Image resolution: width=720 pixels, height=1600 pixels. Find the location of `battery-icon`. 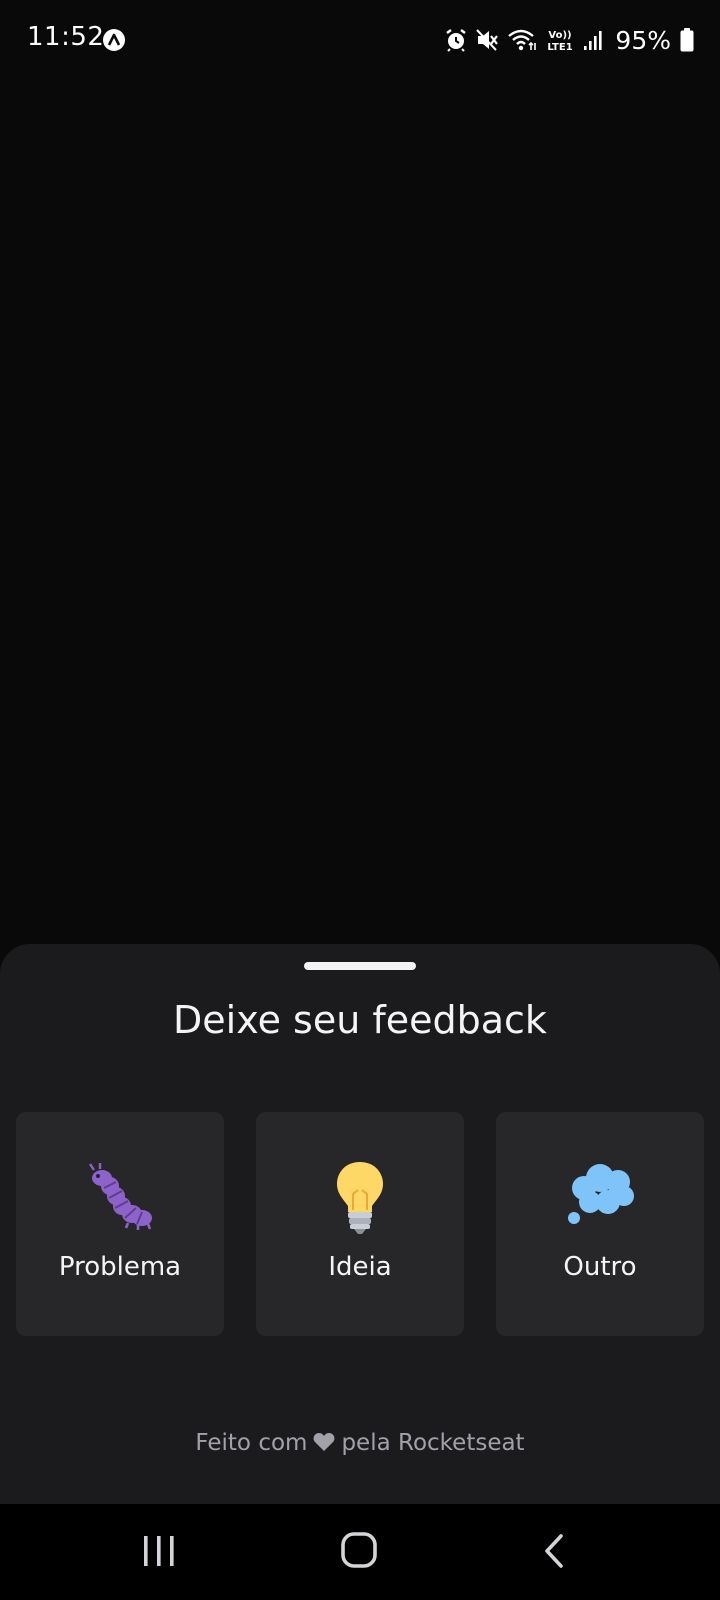

battery-icon is located at coordinates (687, 40).